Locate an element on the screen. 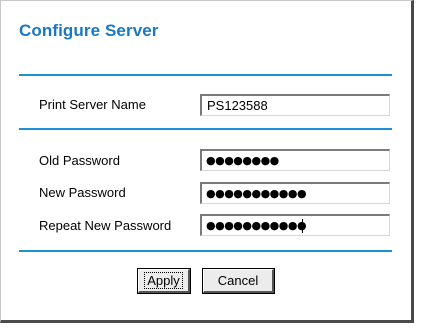  apply-button-label: Apply is located at coordinates (163, 280).